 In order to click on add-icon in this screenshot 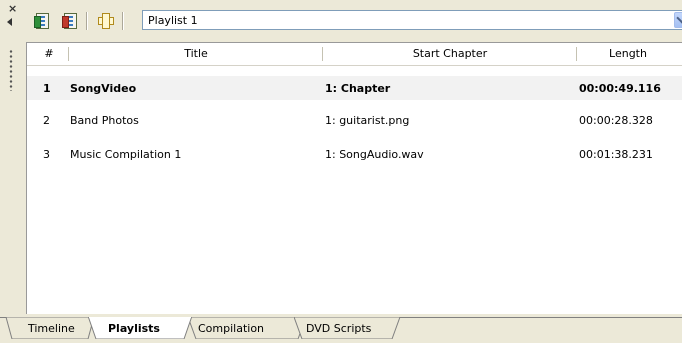, I will do `click(105, 20)`.